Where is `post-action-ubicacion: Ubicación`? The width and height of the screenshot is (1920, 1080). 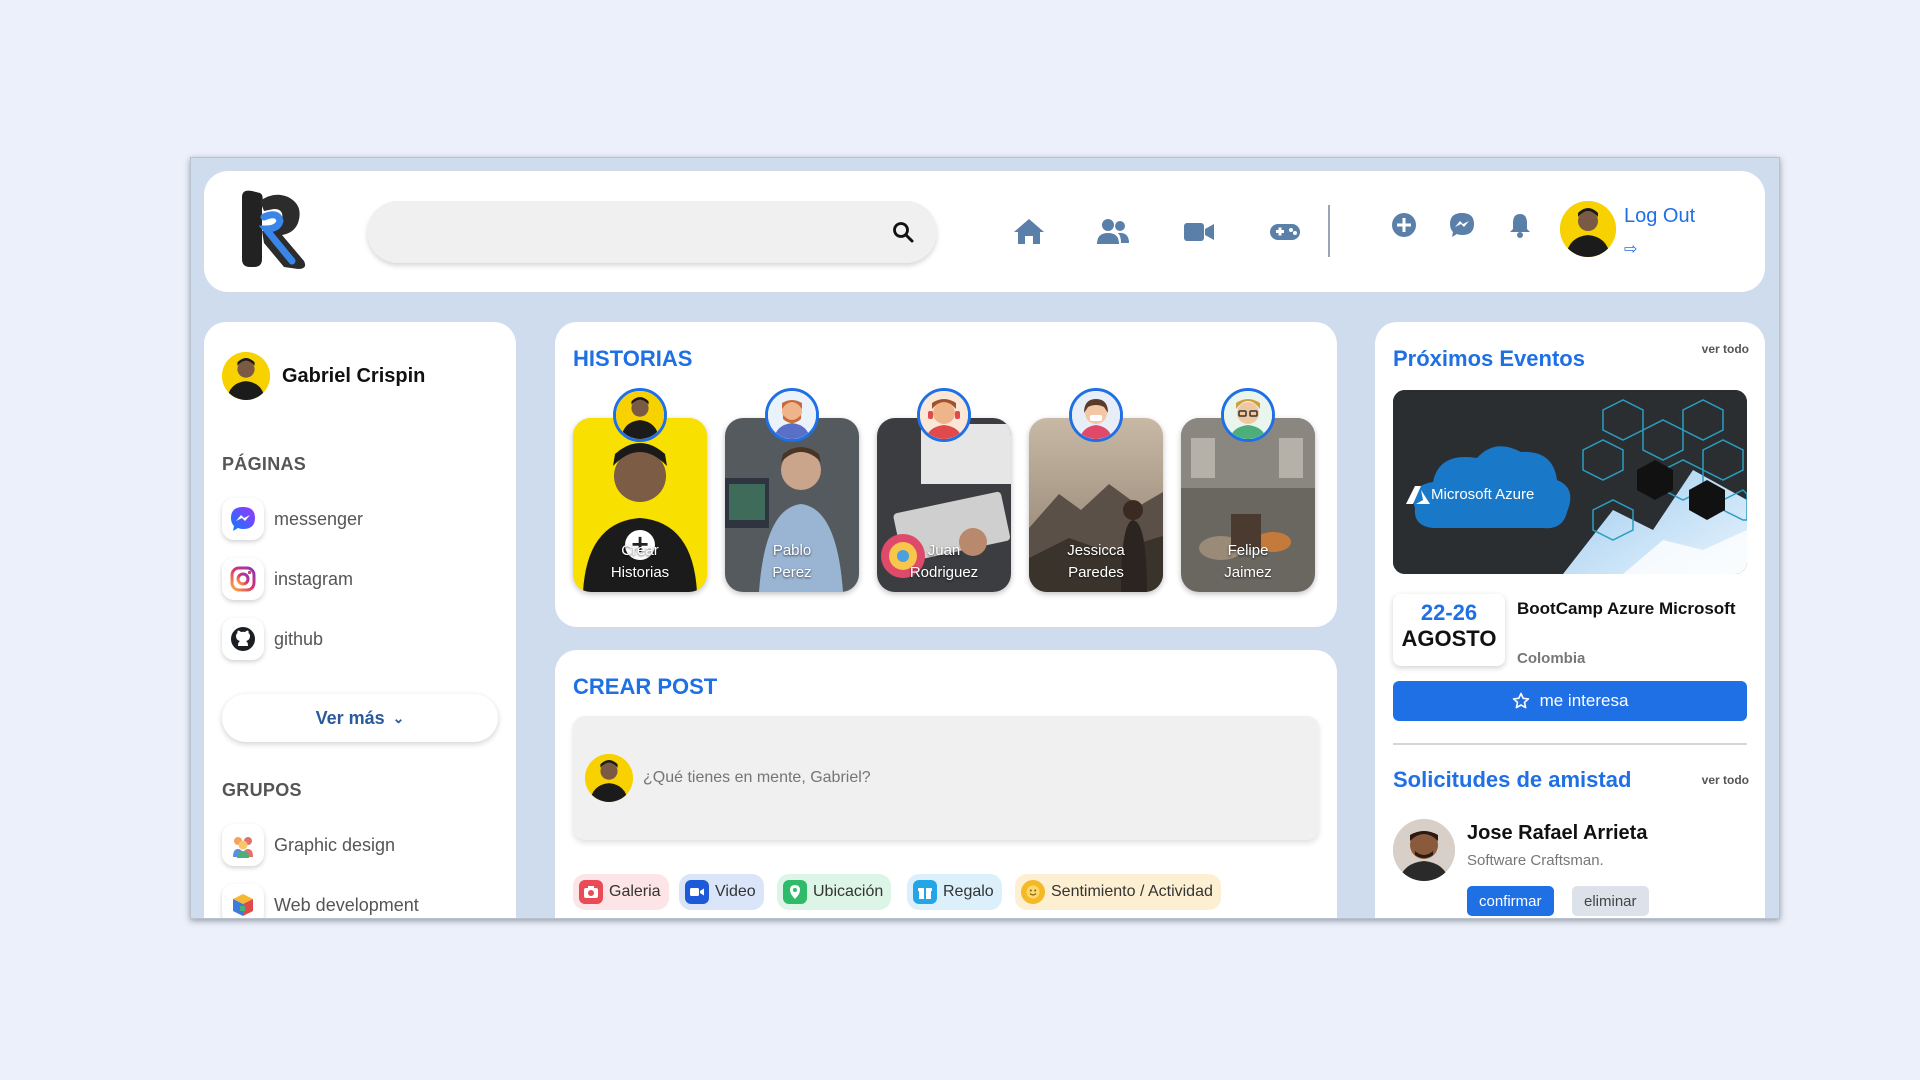 post-action-ubicacion: Ubicación is located at coordinates (834, 892).